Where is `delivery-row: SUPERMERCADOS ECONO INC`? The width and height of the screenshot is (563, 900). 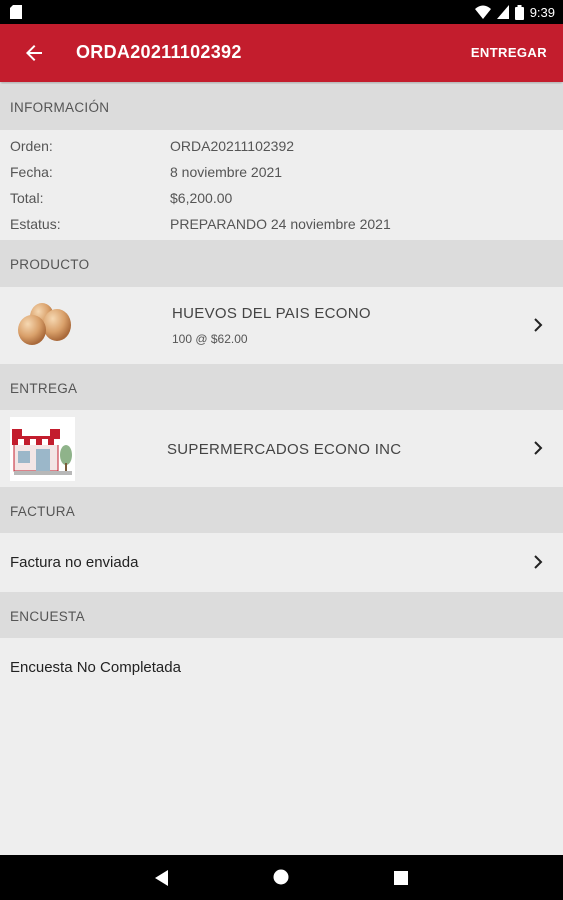 delivery-row: SUPERMERCADOS ECONO INC is located at coordinates (281, 448).